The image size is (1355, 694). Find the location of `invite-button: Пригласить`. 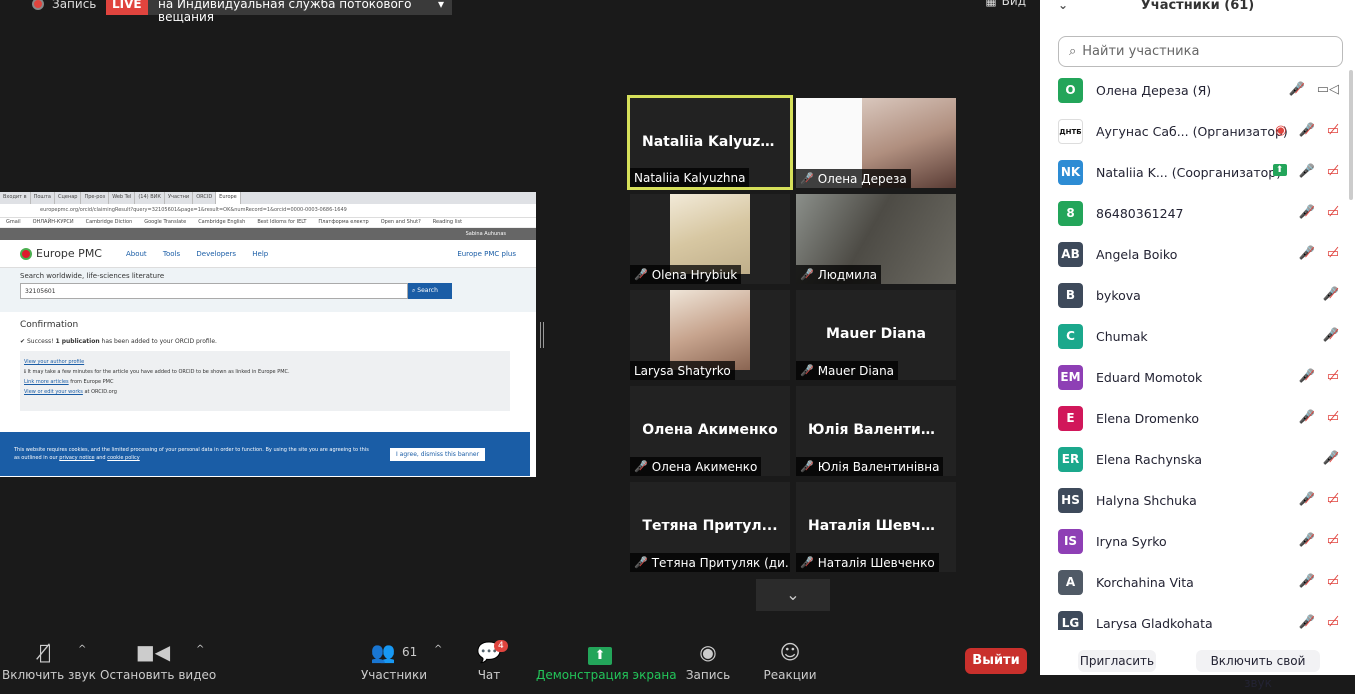

invite-button: Пригласить is located at coordinates (1117, 661).